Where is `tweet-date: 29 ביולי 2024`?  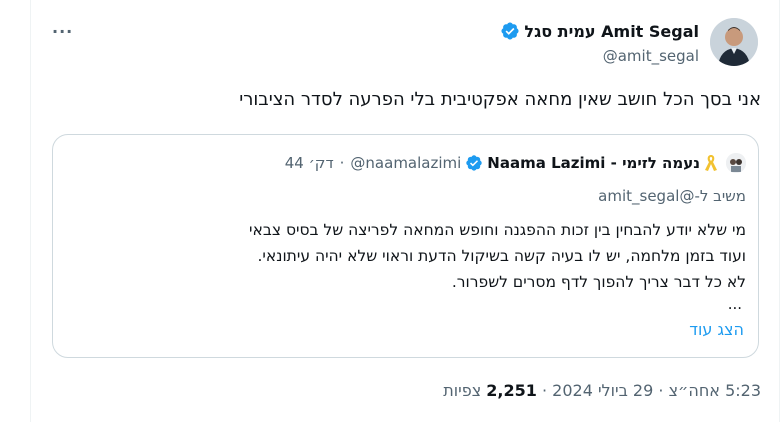
tweet-date: 29 ביולי 2024 is located at coordinates (602, 390).